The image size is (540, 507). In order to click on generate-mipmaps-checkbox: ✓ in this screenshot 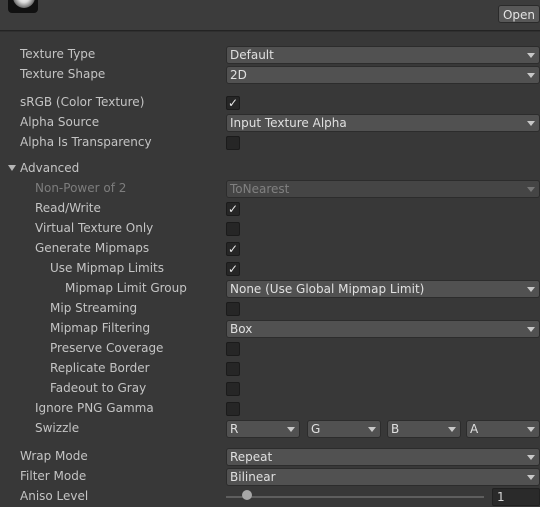, I will do `click(233, 249)`.